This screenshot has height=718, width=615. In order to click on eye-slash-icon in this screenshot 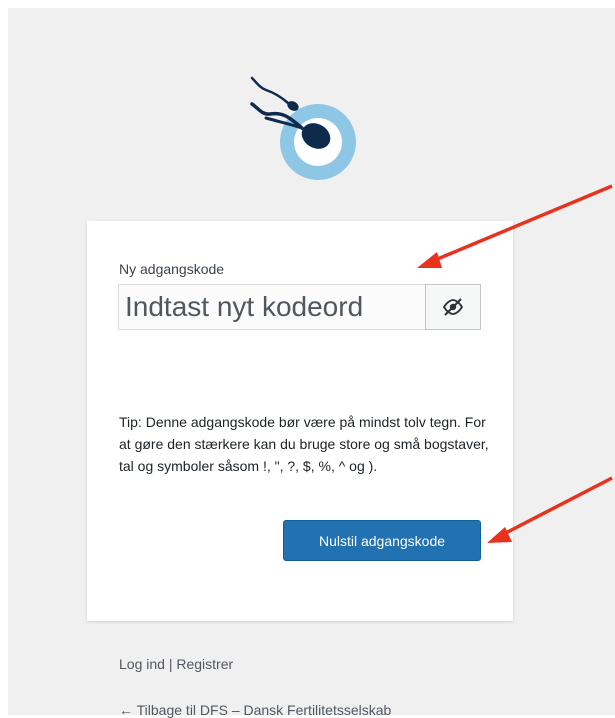, I will do `click(453, 307)`.